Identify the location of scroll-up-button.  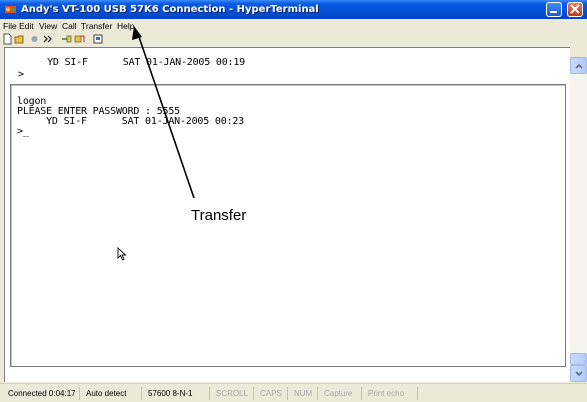
(578, 65).